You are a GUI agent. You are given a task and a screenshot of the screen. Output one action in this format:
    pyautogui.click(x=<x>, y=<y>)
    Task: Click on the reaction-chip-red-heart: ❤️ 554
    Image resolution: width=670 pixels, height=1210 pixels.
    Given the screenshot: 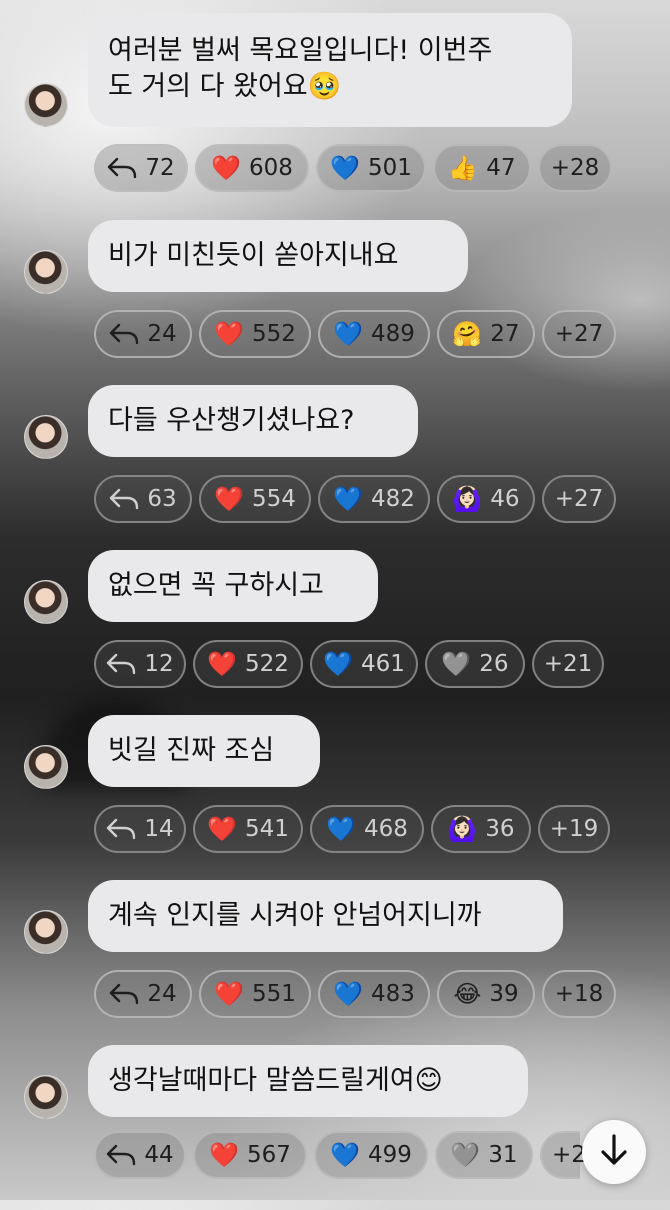 What is the action you would take?
    pyautogui.click(x=255, y=499)
    